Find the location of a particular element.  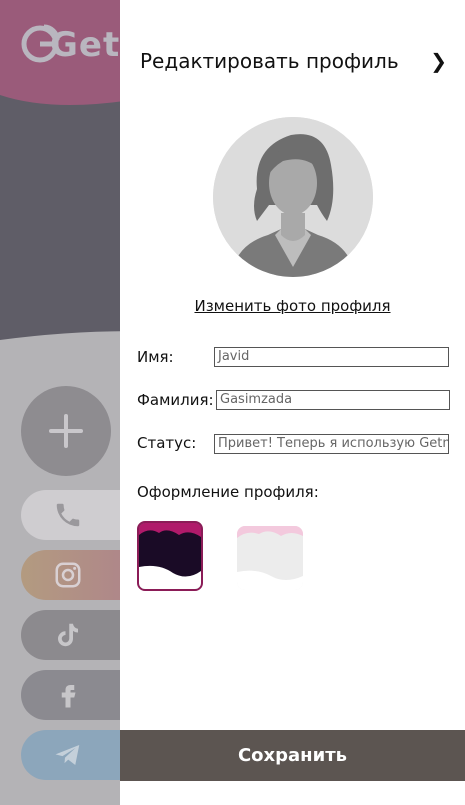

default-avatar-icon is located at coordinates (293, 197).